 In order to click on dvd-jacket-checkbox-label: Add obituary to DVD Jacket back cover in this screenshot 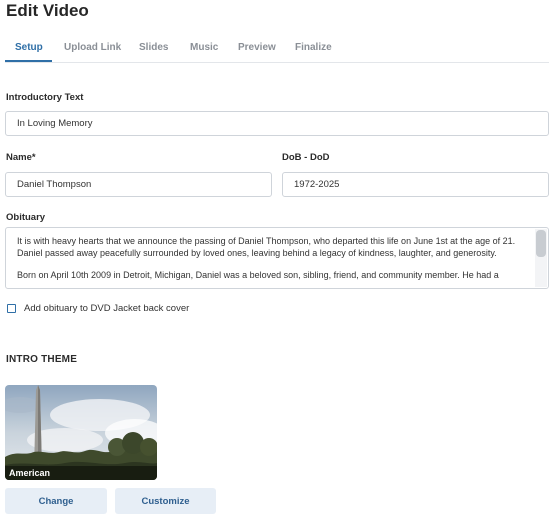, I will do `click(107, 308)`.